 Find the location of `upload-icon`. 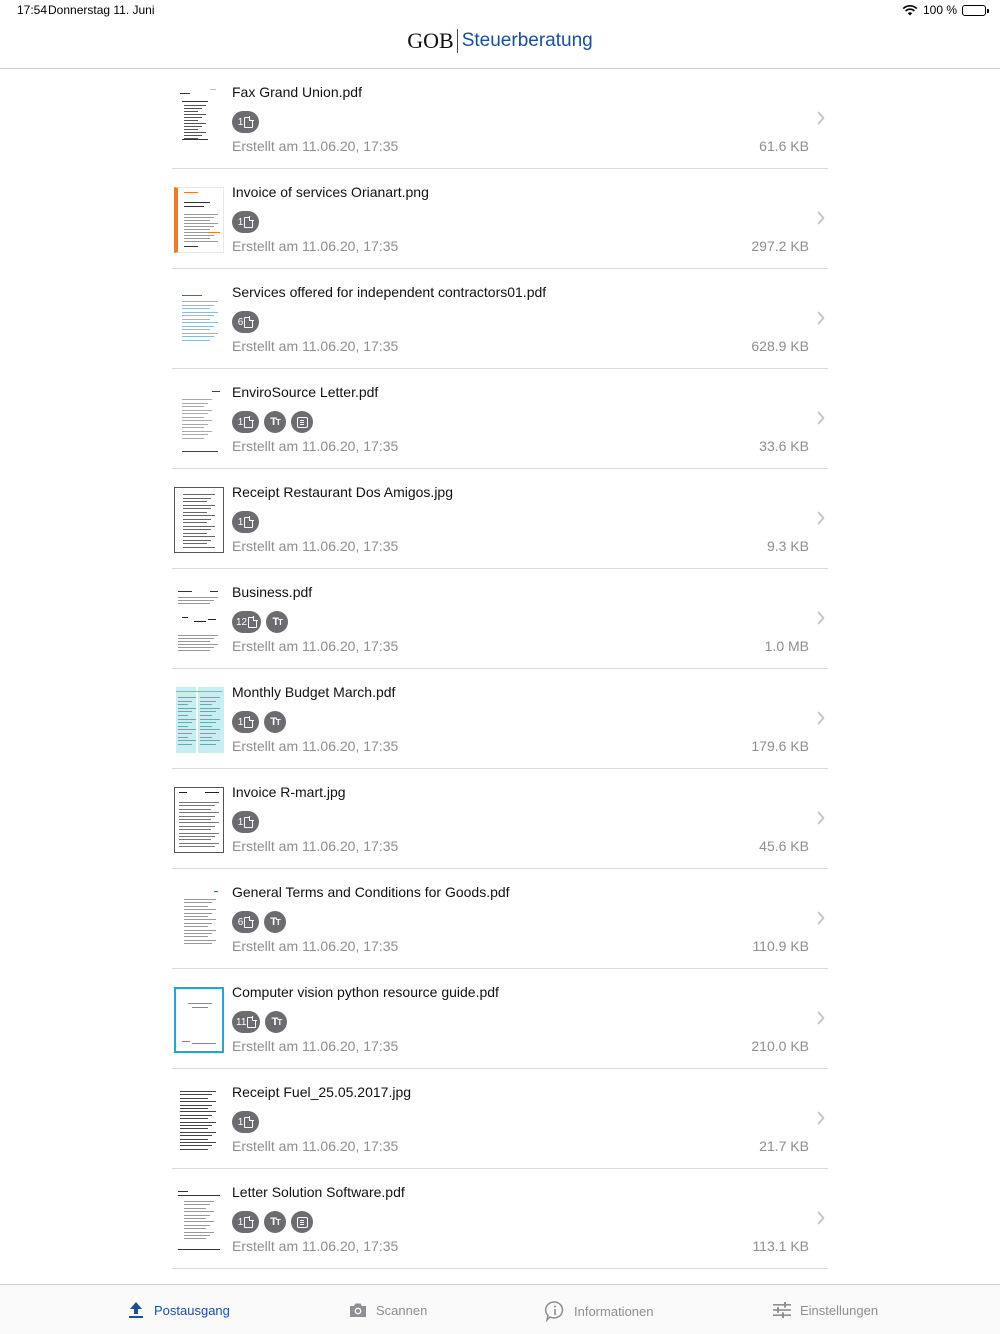

upload-icon is located at coordinates (136, 1310).